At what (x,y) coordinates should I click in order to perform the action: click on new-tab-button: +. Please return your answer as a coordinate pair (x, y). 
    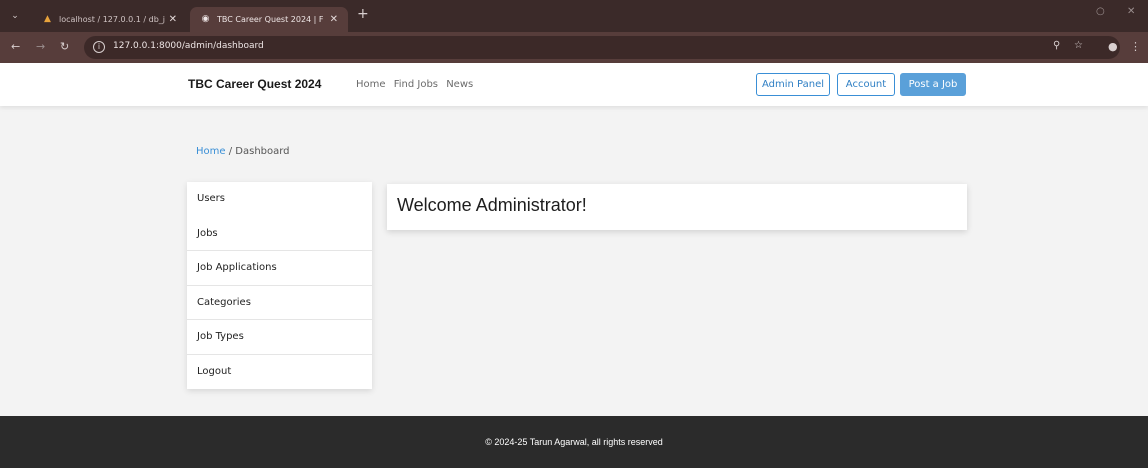
    Looking at the image, I should click on (363, 14).